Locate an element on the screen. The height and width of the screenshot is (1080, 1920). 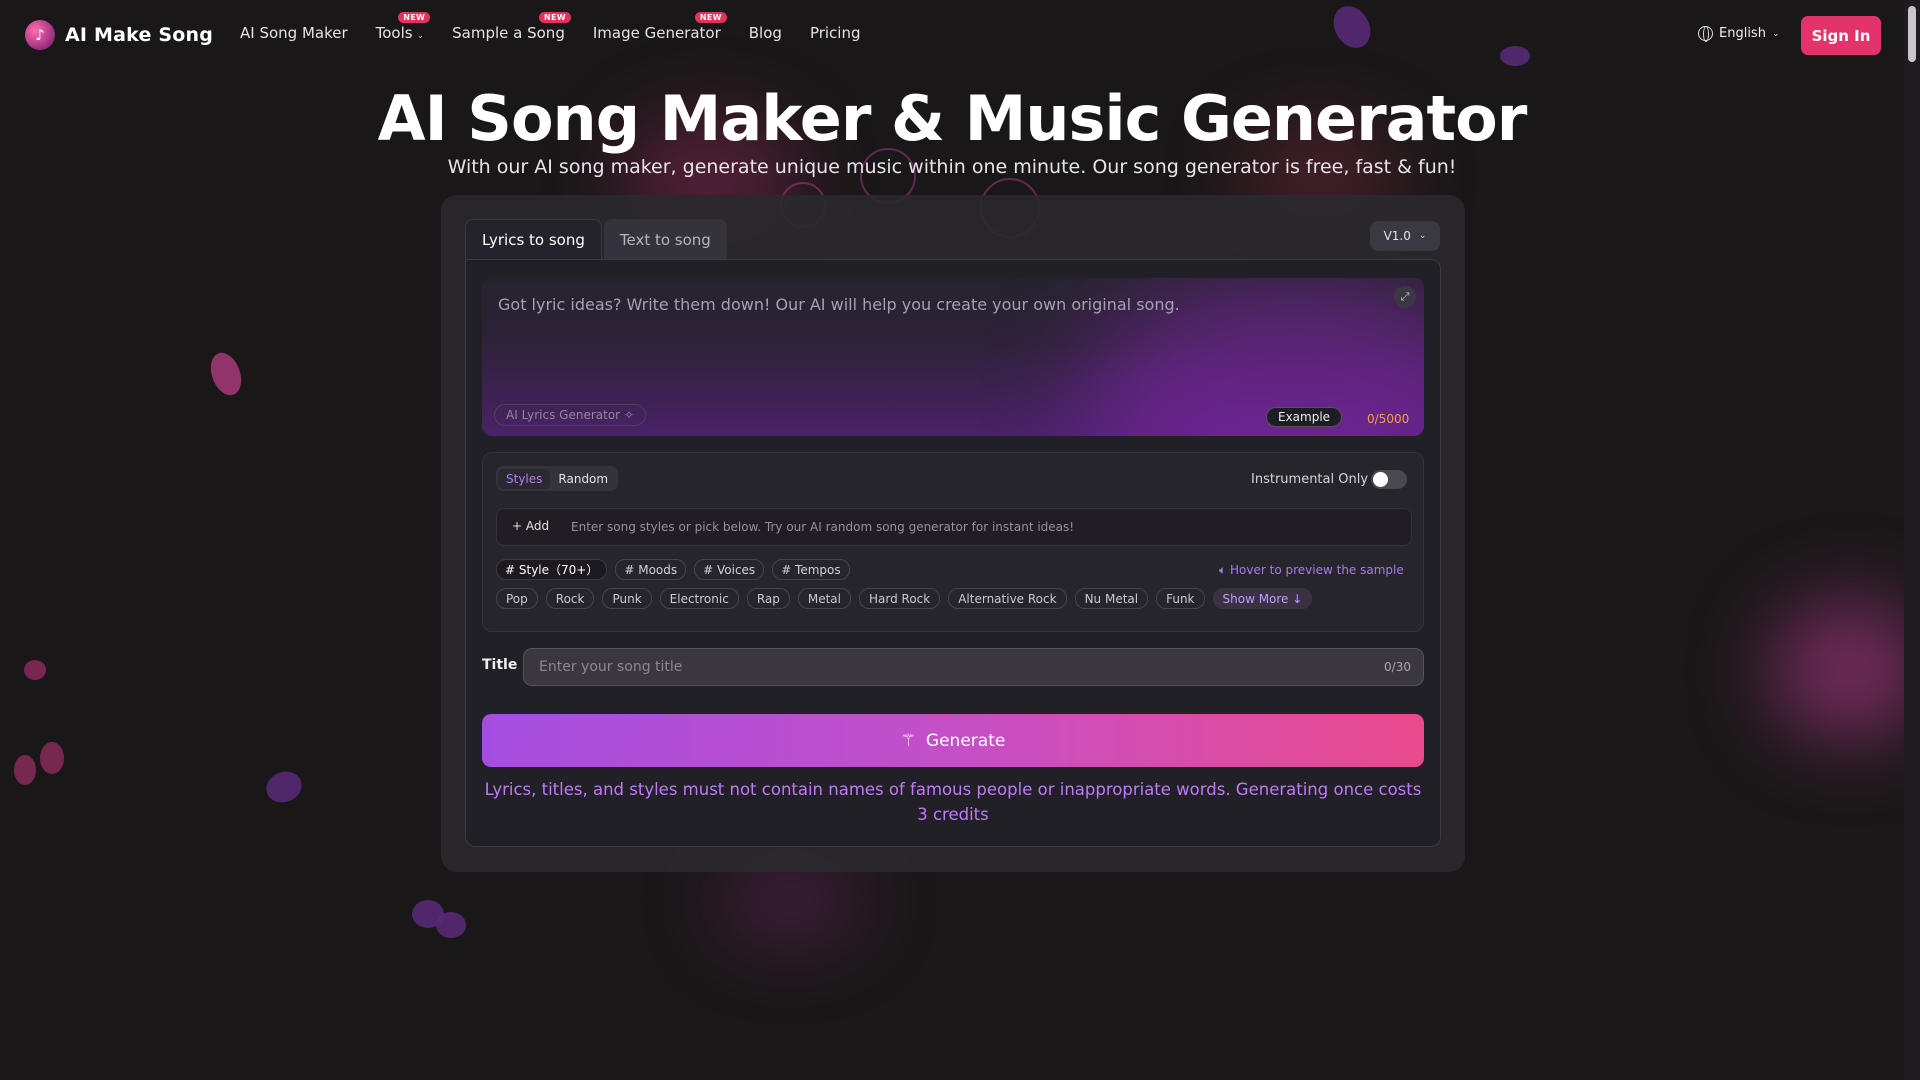
nav-link-label: Sample a Song is located at coordinates (508, 33).